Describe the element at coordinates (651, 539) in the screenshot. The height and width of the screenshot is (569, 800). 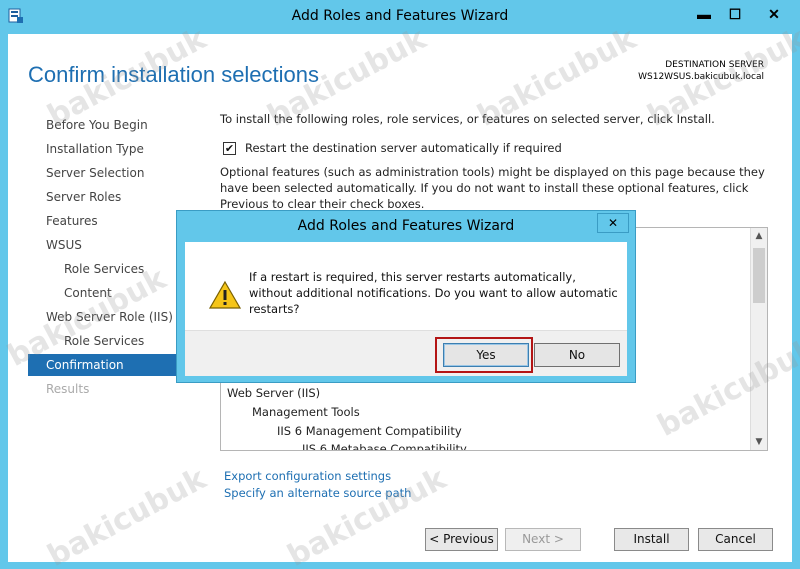
I see `install-button: Install` at that location.